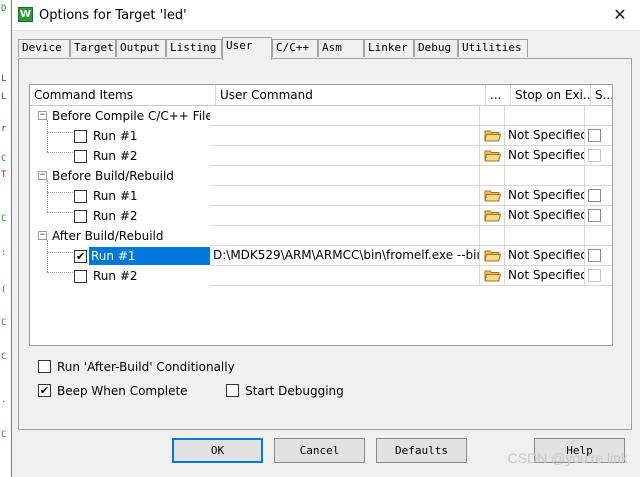 The image size is (640, 477). Describe the element at coordinates (294, 391) in the screenshot. I see `option-label: Start Debugging` at that location.